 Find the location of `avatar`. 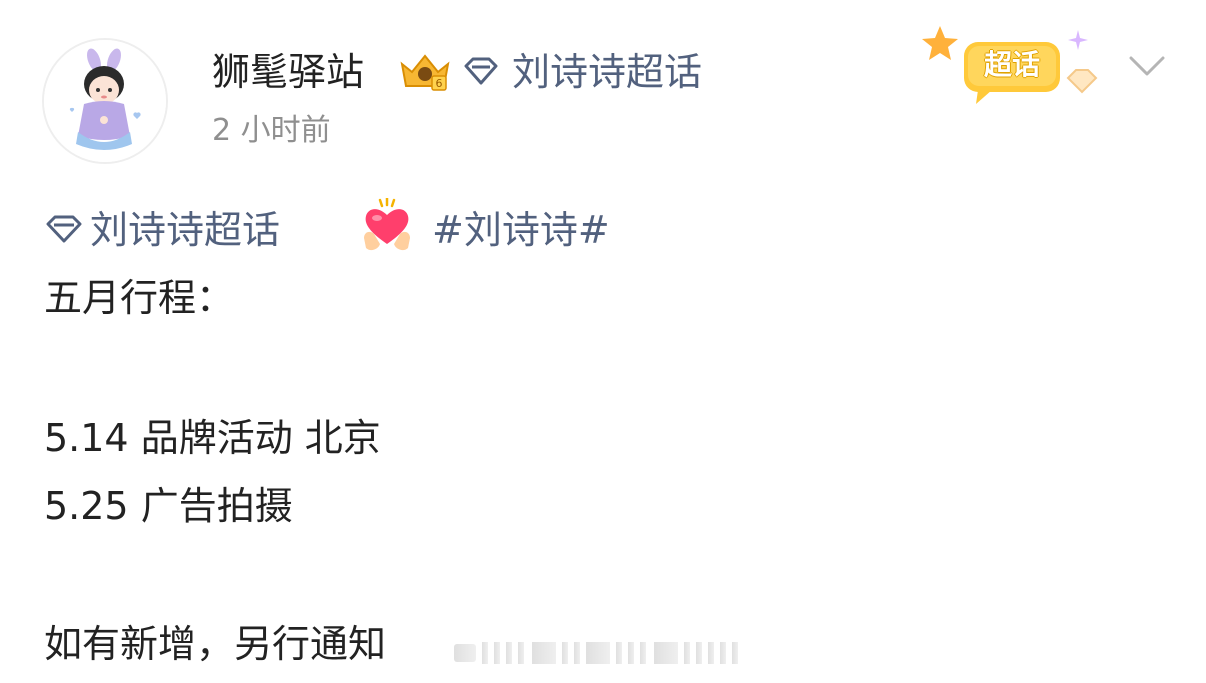

avatar is located at coordinates (105, 101).